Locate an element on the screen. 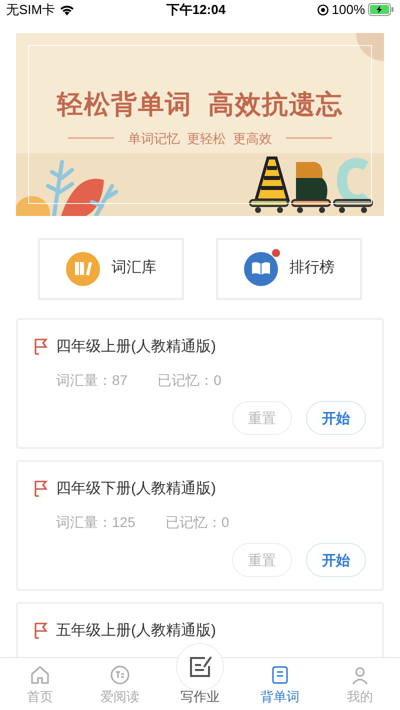  edit-note-icon is located at coordinates (200, 667).